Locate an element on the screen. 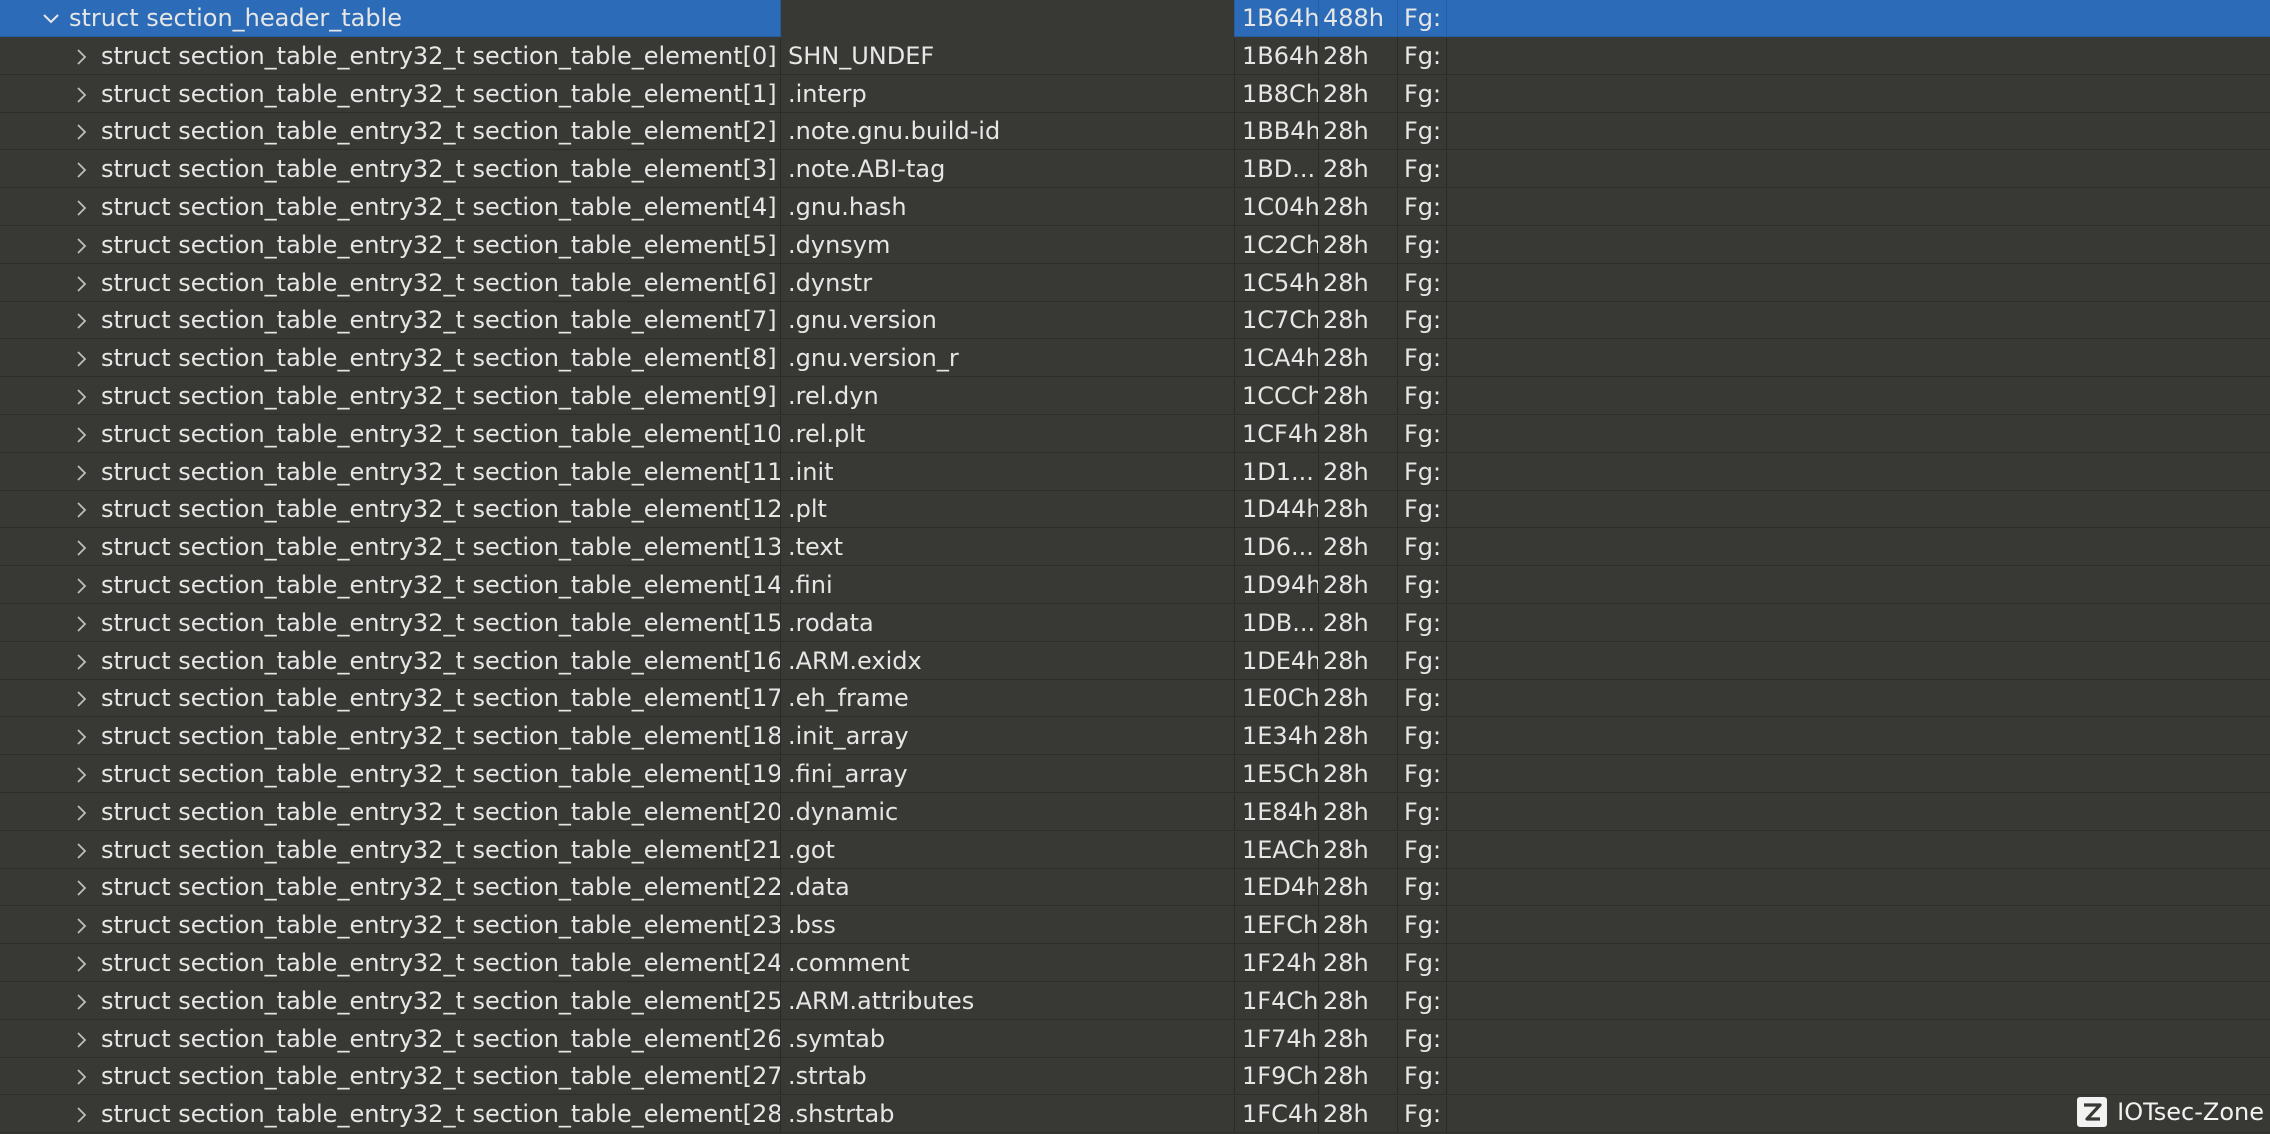  value-cell: .shstrtab is located at coordinates (1008, 1114).